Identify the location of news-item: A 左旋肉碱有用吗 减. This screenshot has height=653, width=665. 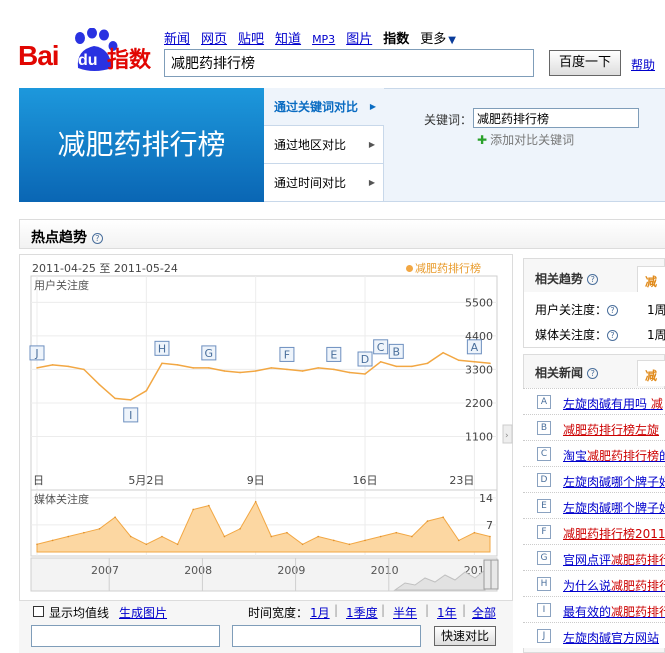
(594, 401).